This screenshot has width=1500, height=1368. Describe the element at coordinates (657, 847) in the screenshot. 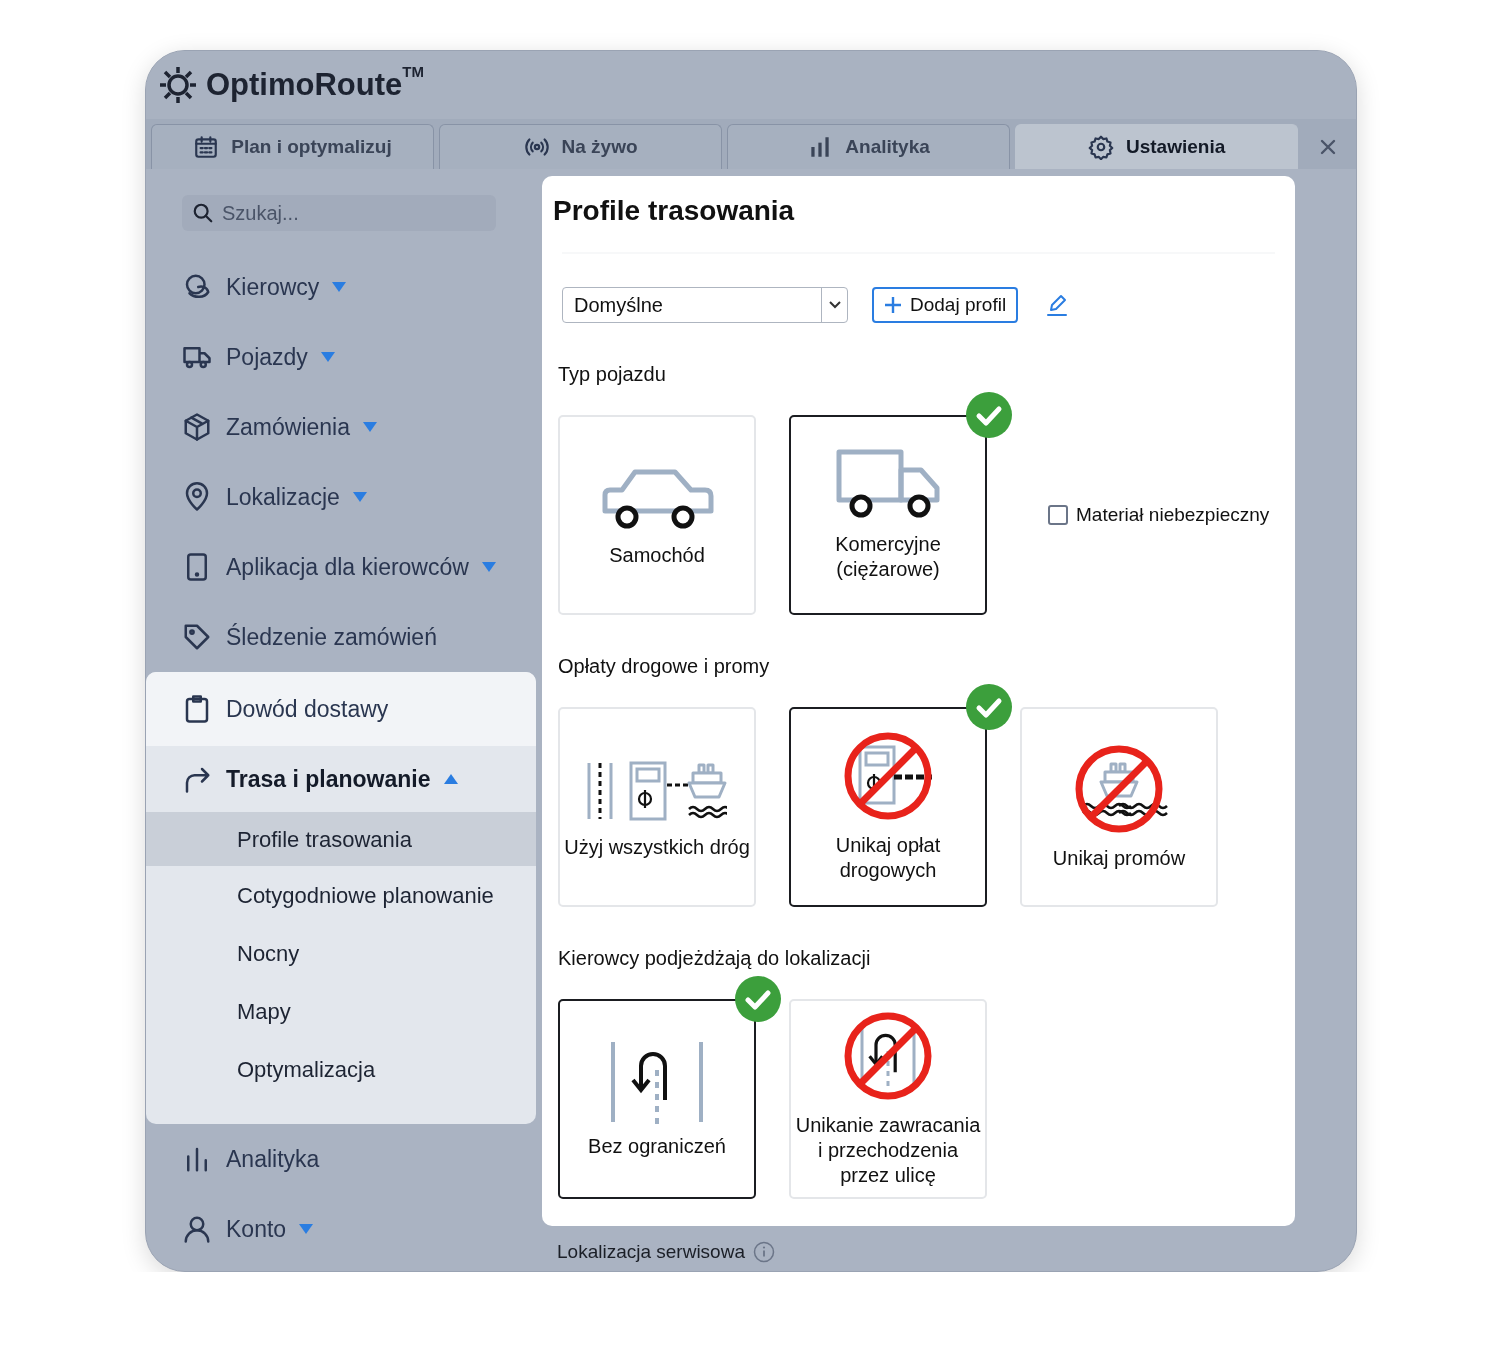

I see `option-label: Użyj wszystkich dróg` at that location.